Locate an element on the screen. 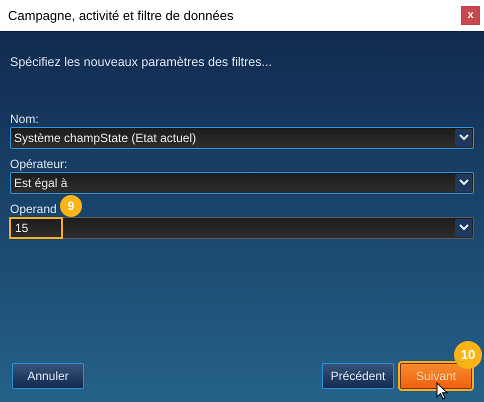  dropdown: Est égal à is located at coordinates (242, 183).